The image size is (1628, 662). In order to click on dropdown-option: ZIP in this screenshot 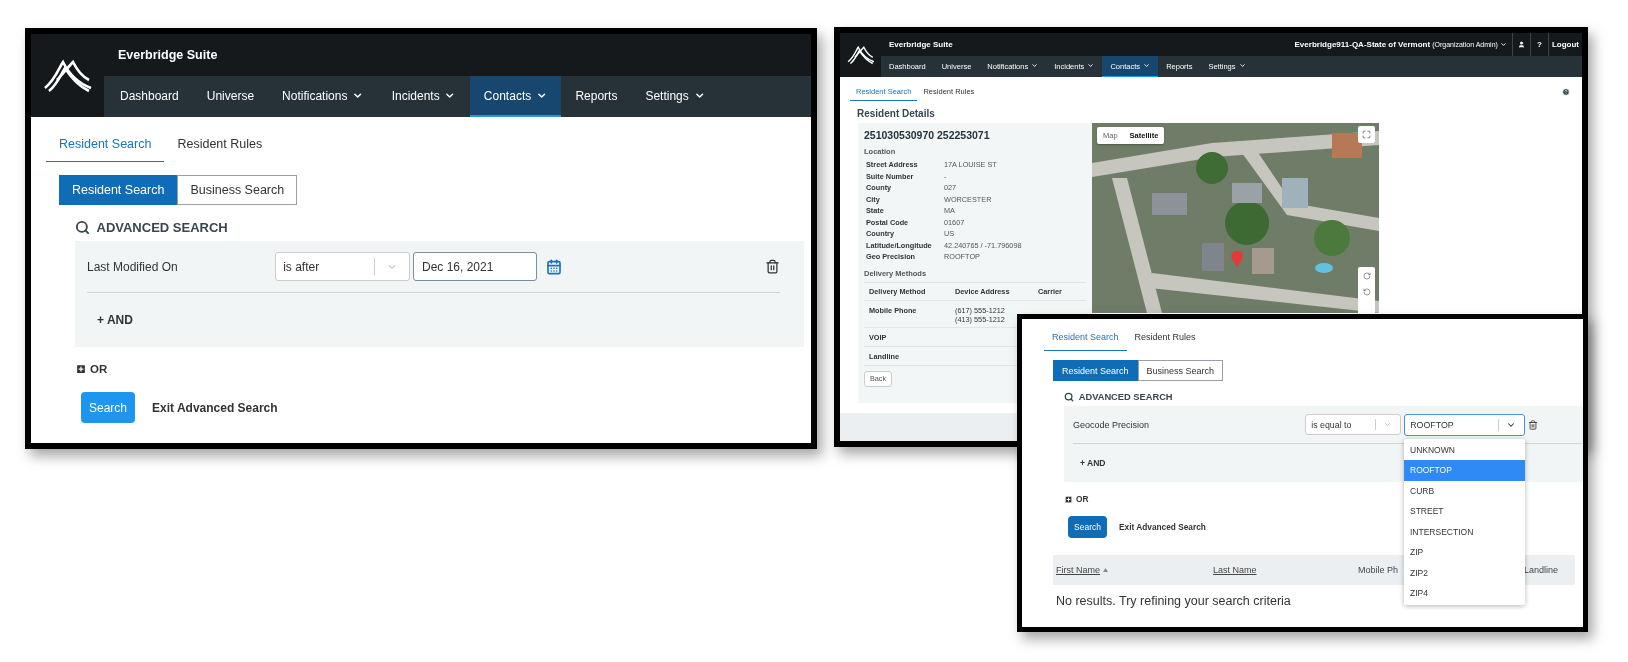, I will do `click(1464, 552)`.